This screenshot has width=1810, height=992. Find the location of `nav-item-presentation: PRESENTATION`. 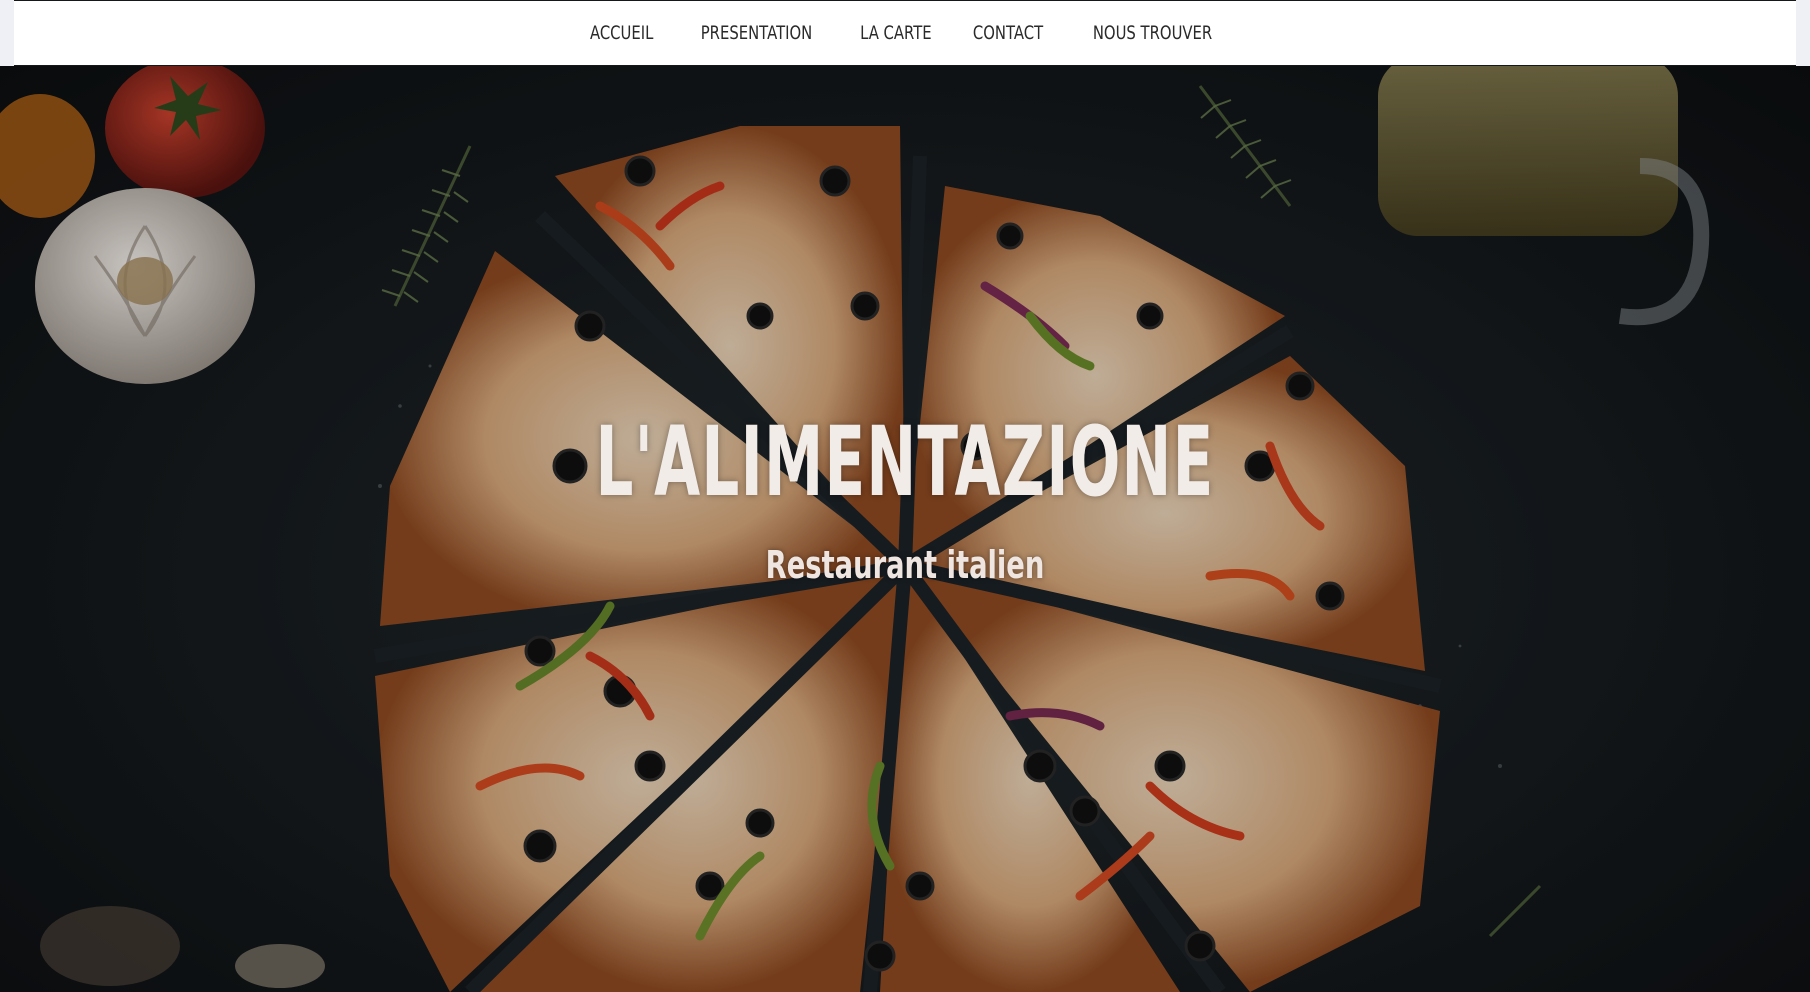

nav-item-presentation: PRESENTATION is located at coordinates (756, 33).